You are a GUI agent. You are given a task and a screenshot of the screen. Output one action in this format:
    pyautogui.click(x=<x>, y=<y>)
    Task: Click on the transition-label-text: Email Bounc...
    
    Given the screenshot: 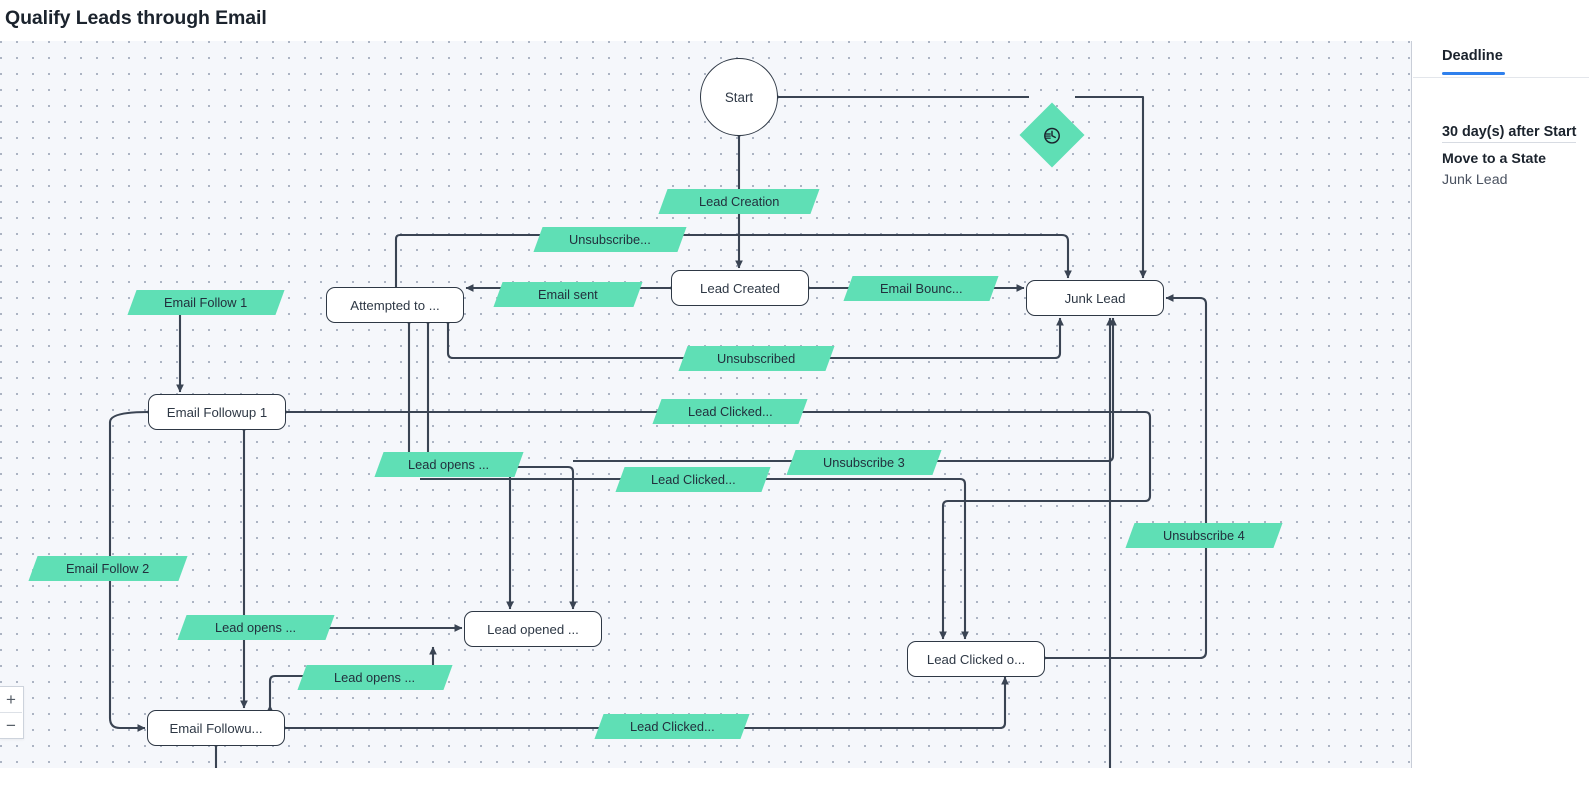 What is the action you would take?
    pyautogui.click(x=921, y=288)
    